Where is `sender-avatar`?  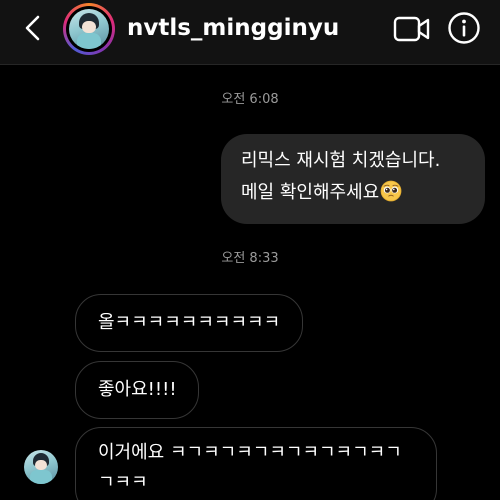
sender-avatar is located at coordinates (41, 467).